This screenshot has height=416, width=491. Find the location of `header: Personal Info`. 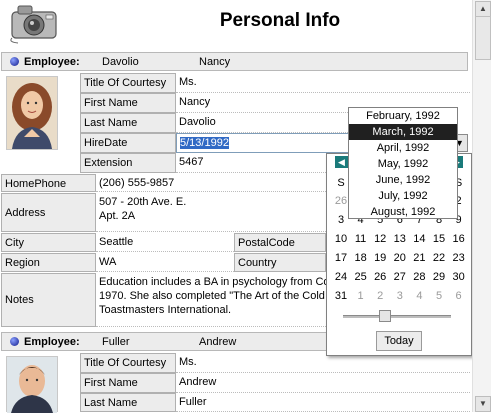

header: Personal Info is located at coordinates (236, 24).